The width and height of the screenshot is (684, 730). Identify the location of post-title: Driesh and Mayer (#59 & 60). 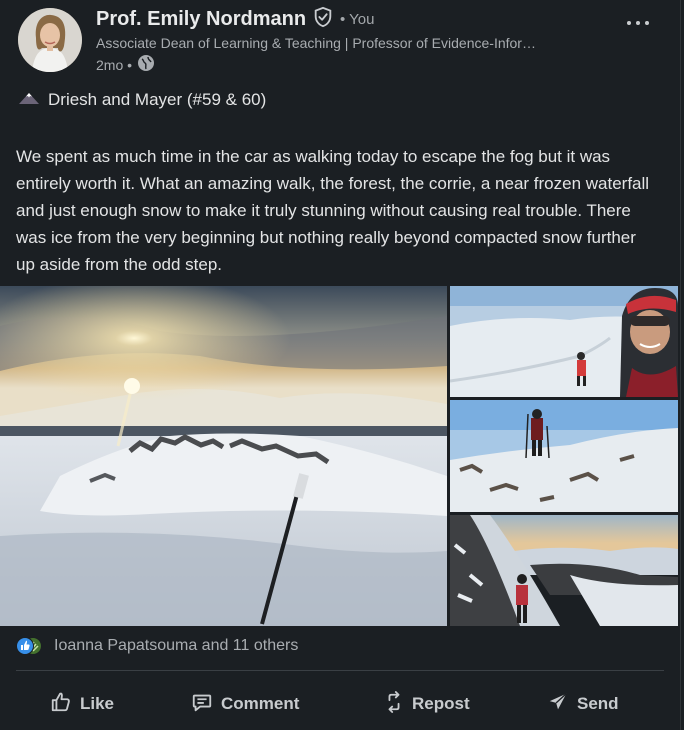
(142, 100).